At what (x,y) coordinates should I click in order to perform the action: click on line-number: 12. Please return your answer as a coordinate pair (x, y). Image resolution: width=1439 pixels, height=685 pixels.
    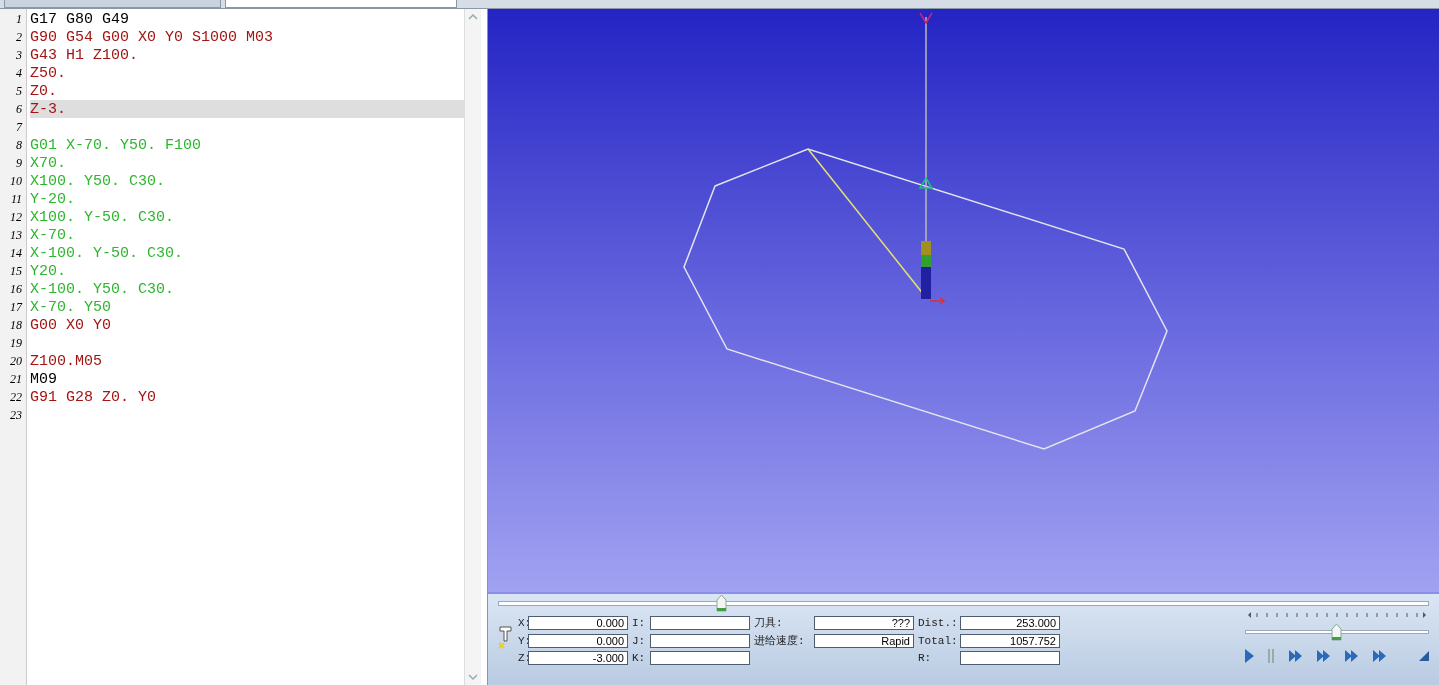
    Looking at the image, I should click on (16, 217).